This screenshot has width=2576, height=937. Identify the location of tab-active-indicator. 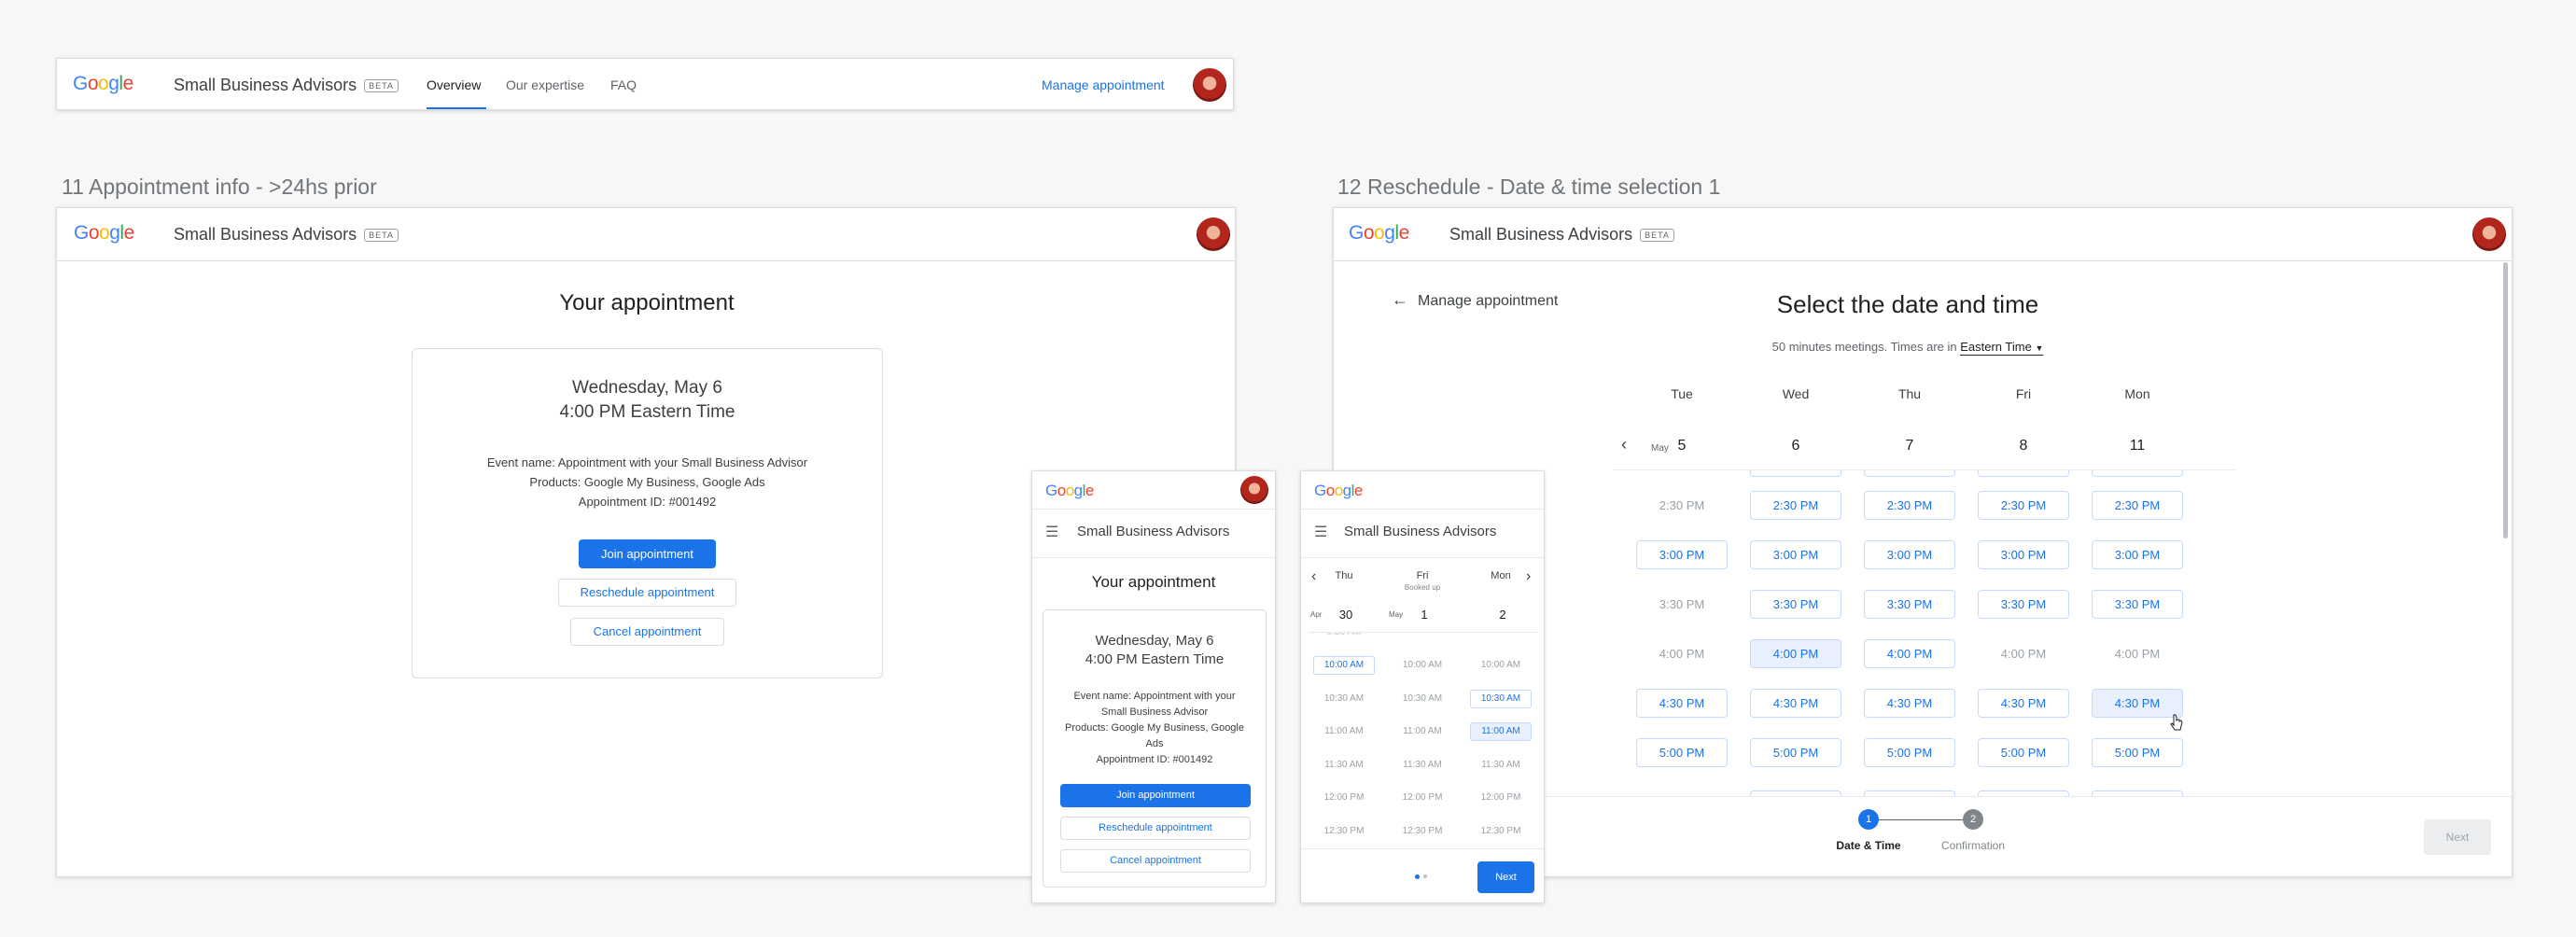
(456, 108).